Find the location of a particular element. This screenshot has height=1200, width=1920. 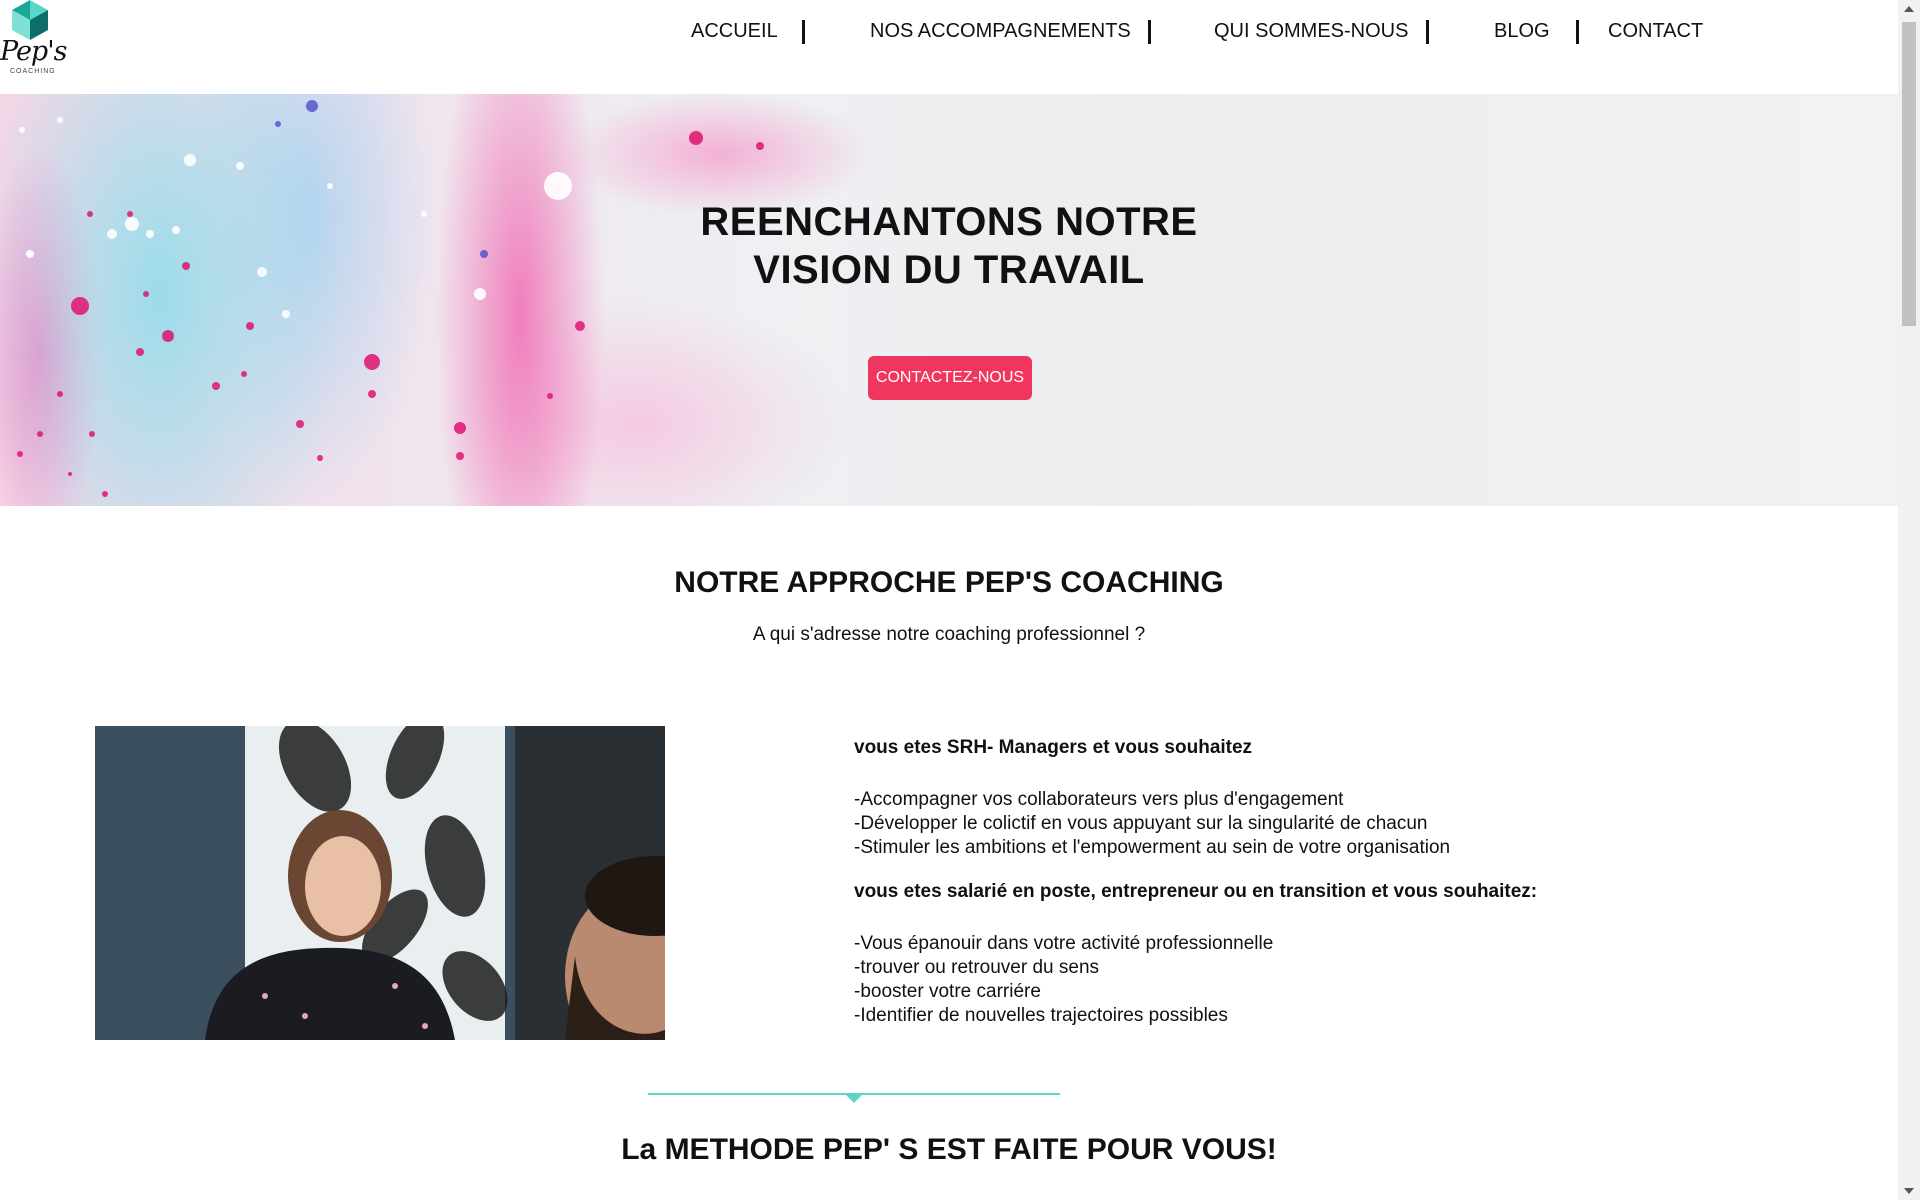

methode-title: La METHODE PEP' S EST FAITE POUR VOUS! is located at coordinates (949, 1149).